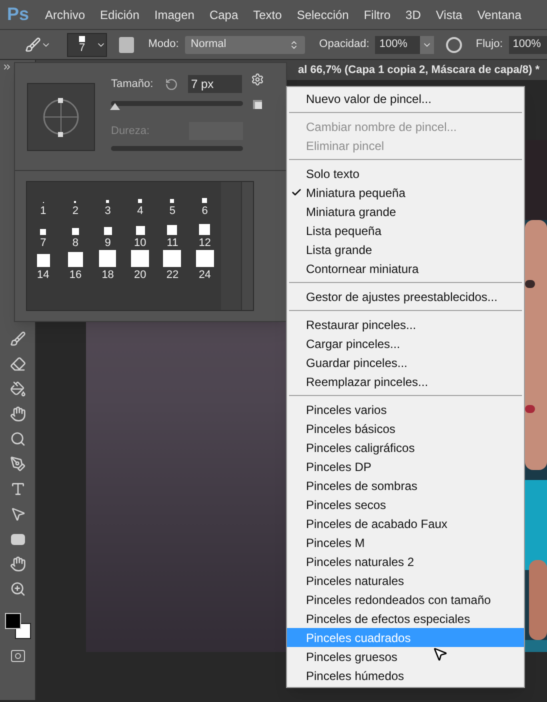 The height and width of the screenshot is (702, 547). What do you see at coordinates (61, 117) in the screenshot?
I see `brush-tip-preview` at bounding box center [61, 117].